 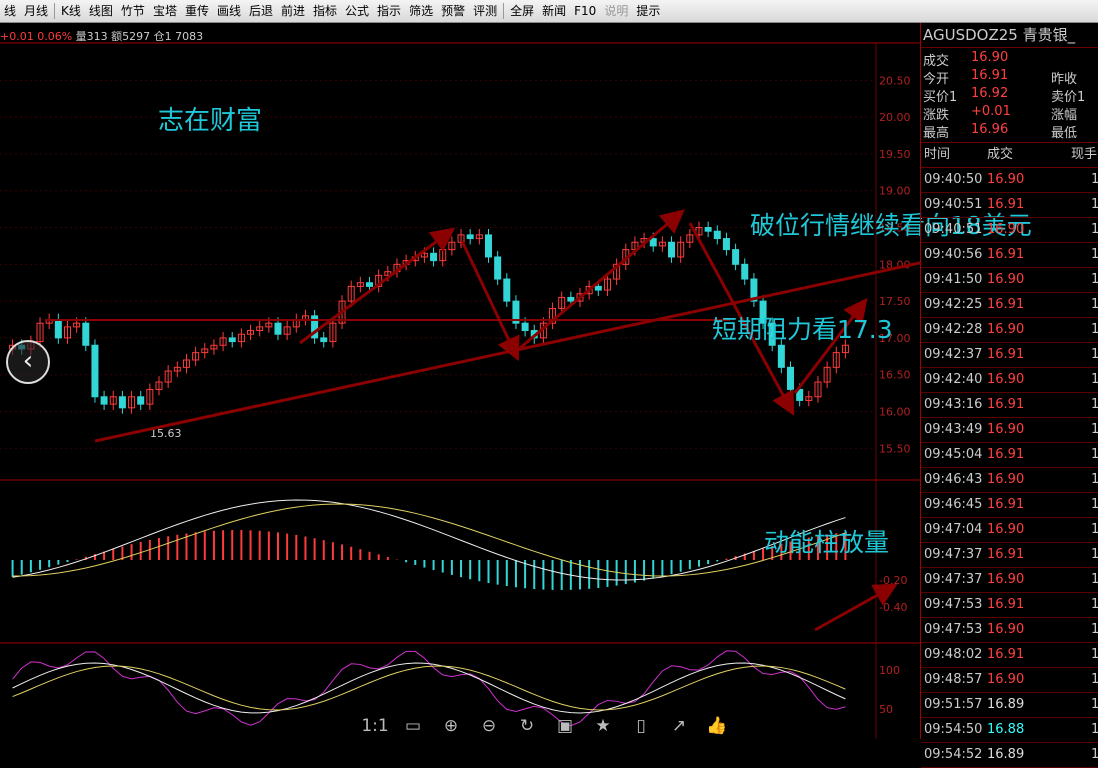 I want to click on tick-time: 09:46:43, so click(x=953, y=479).